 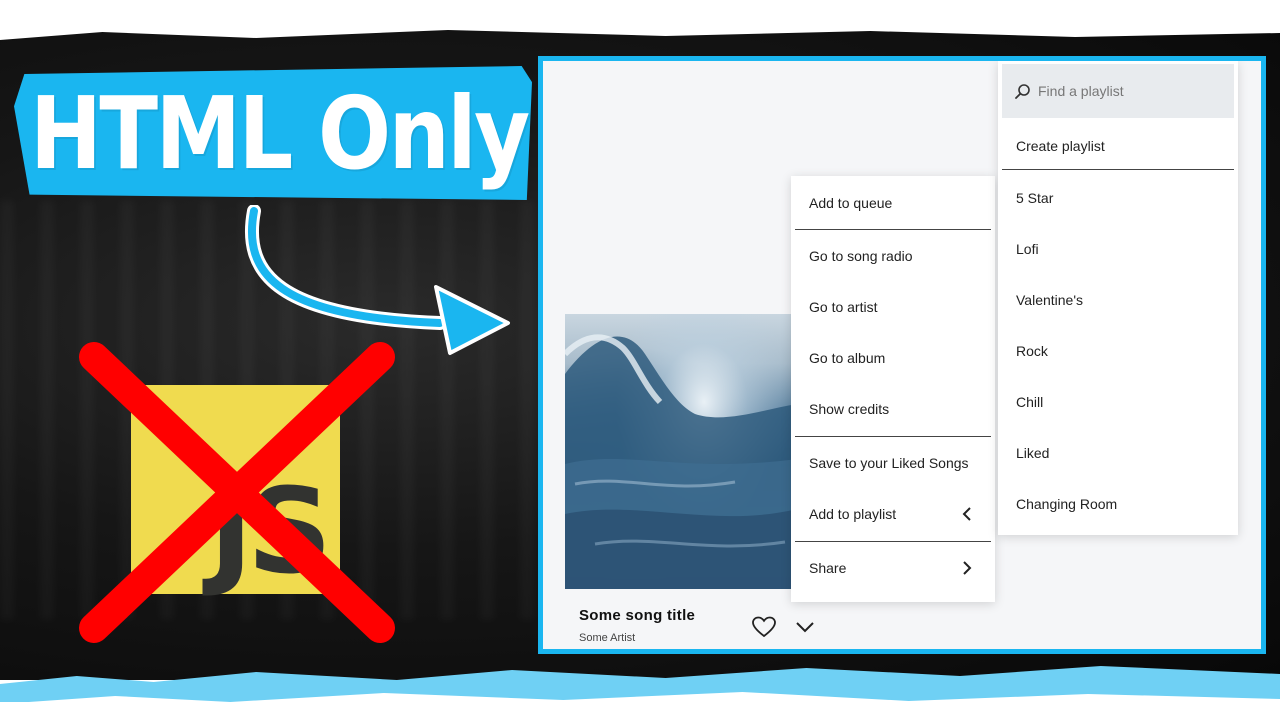 What do you see at coordinates (893, 256) in the screenshot?
I see `menu-item-song-radio: Go to song radio` at bounding box center [893, 256].